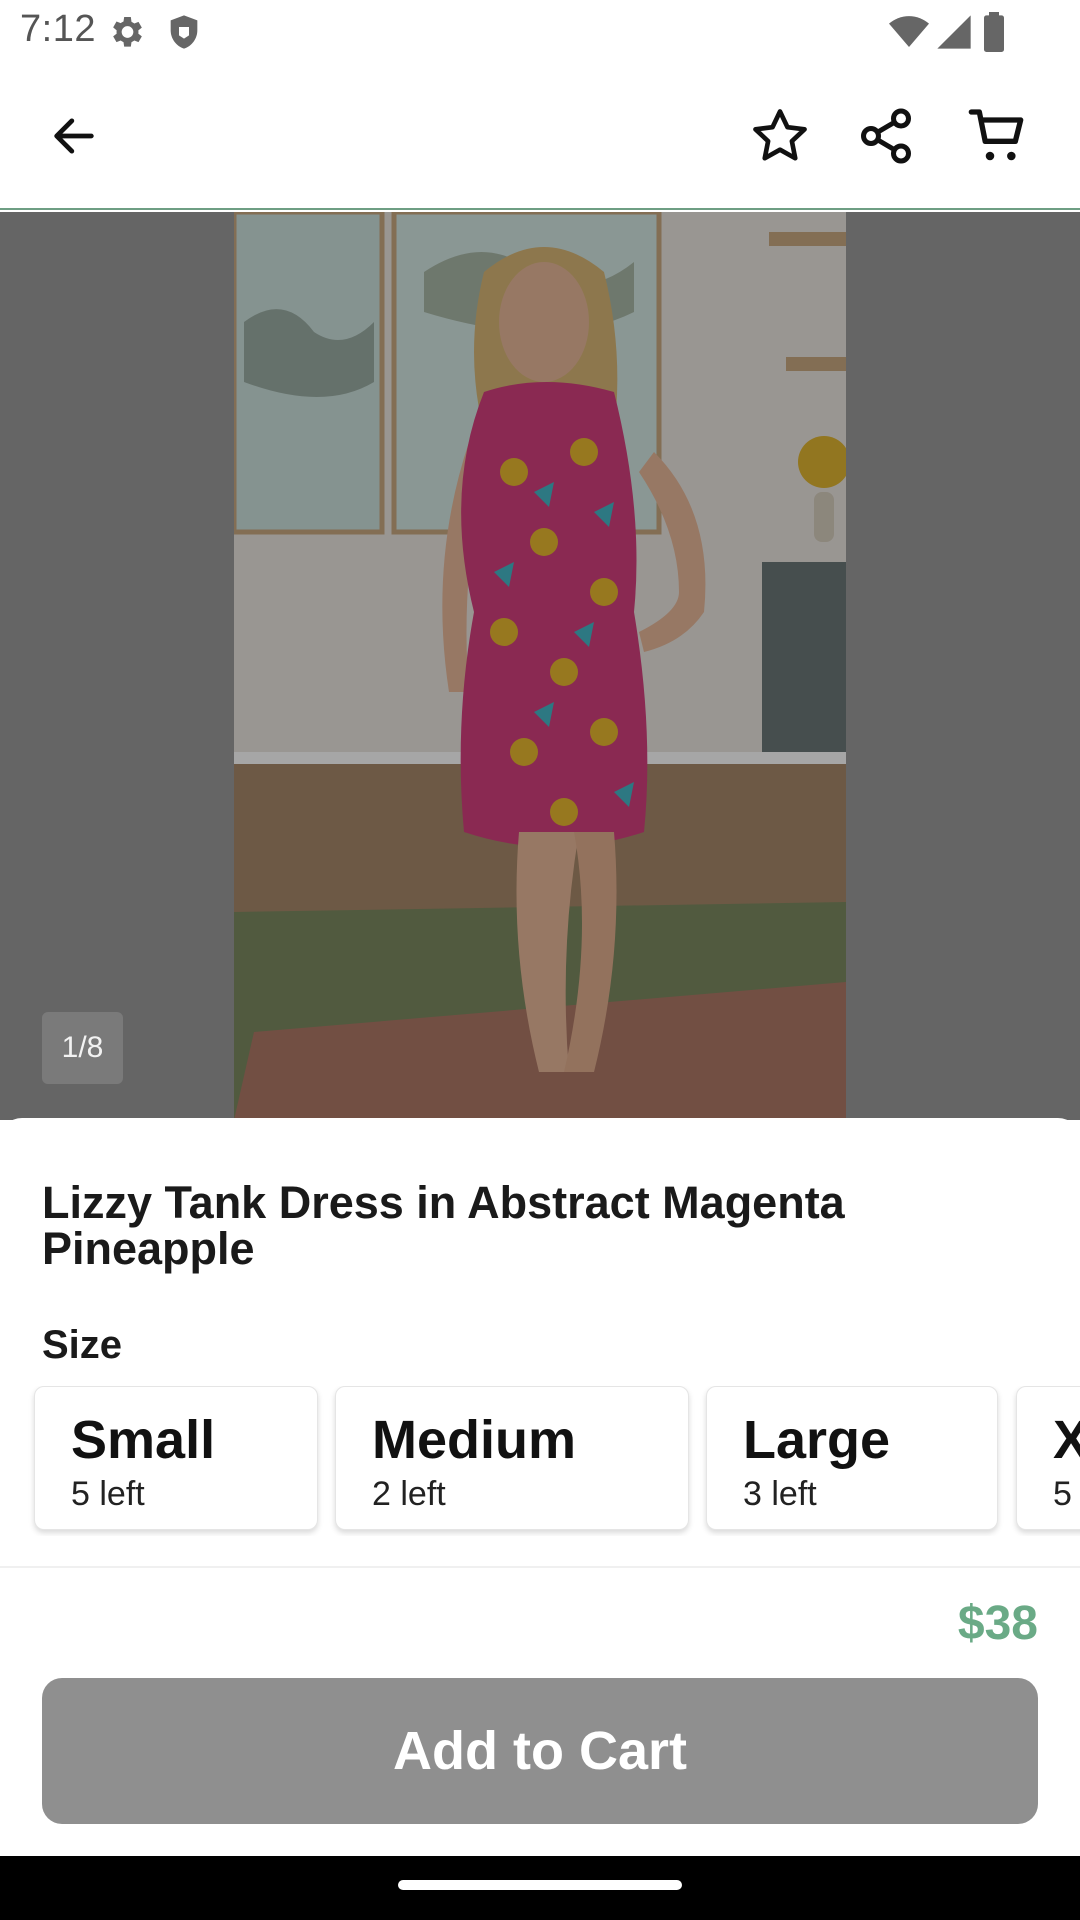 This screenshot has height=1920, width=1080. I want to click on status-bar: 7:12, so click(540, 33).